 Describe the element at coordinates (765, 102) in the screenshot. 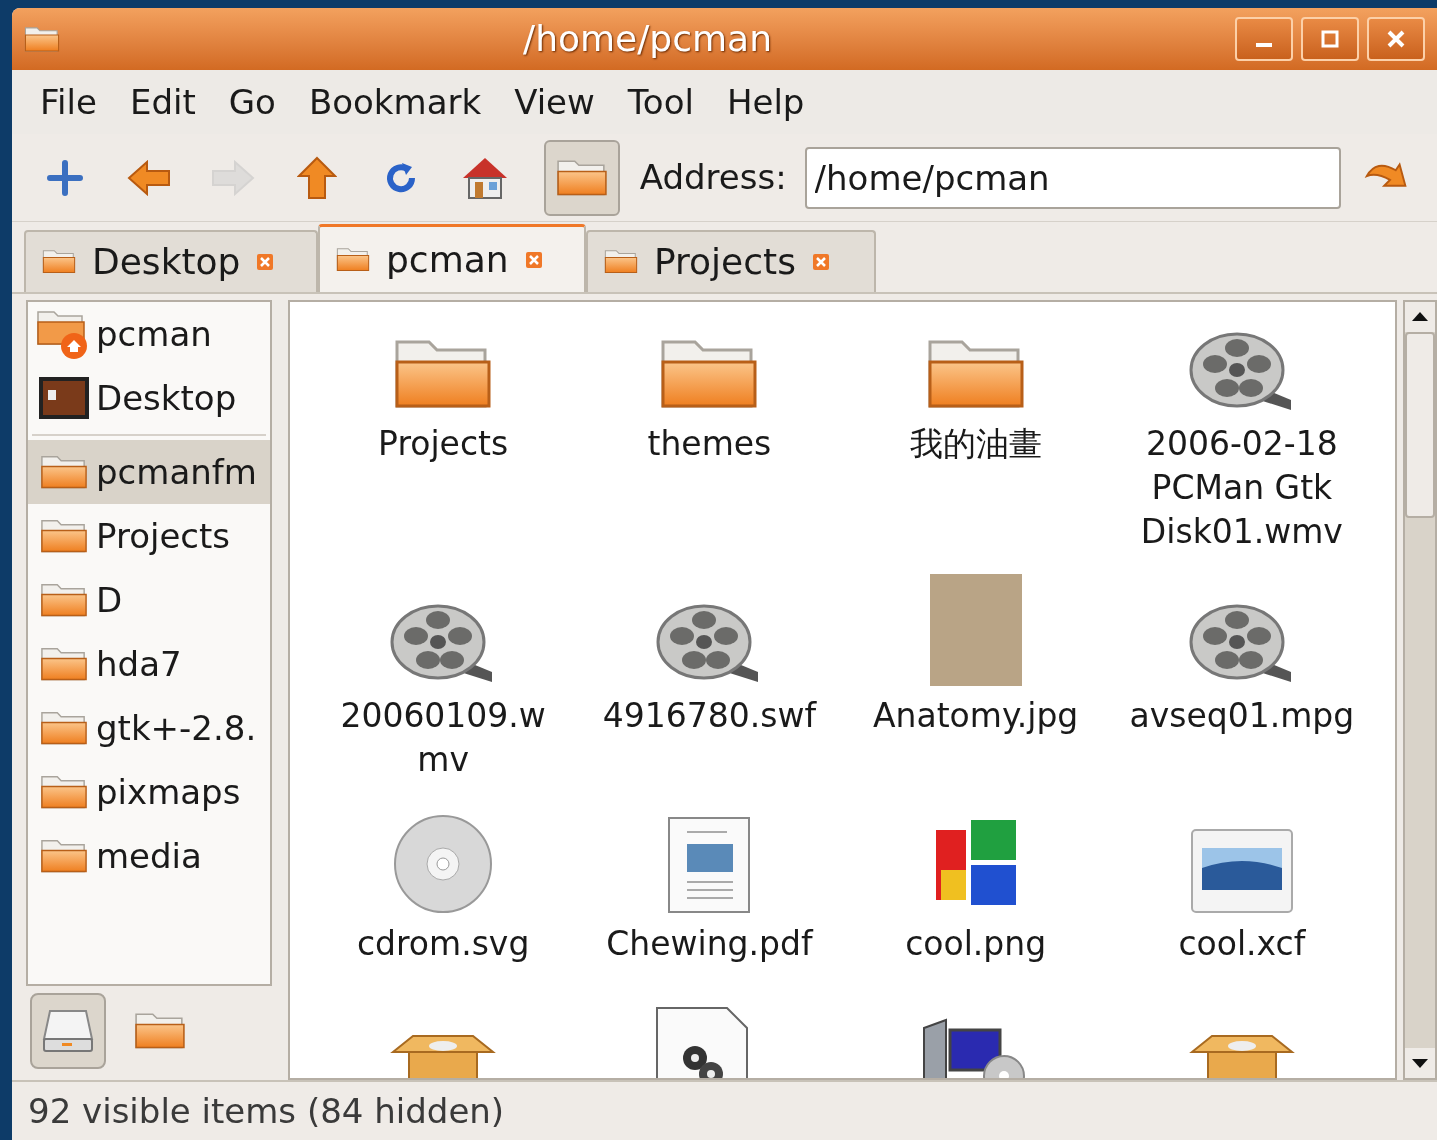

I see `menu-item: Help` at that location.